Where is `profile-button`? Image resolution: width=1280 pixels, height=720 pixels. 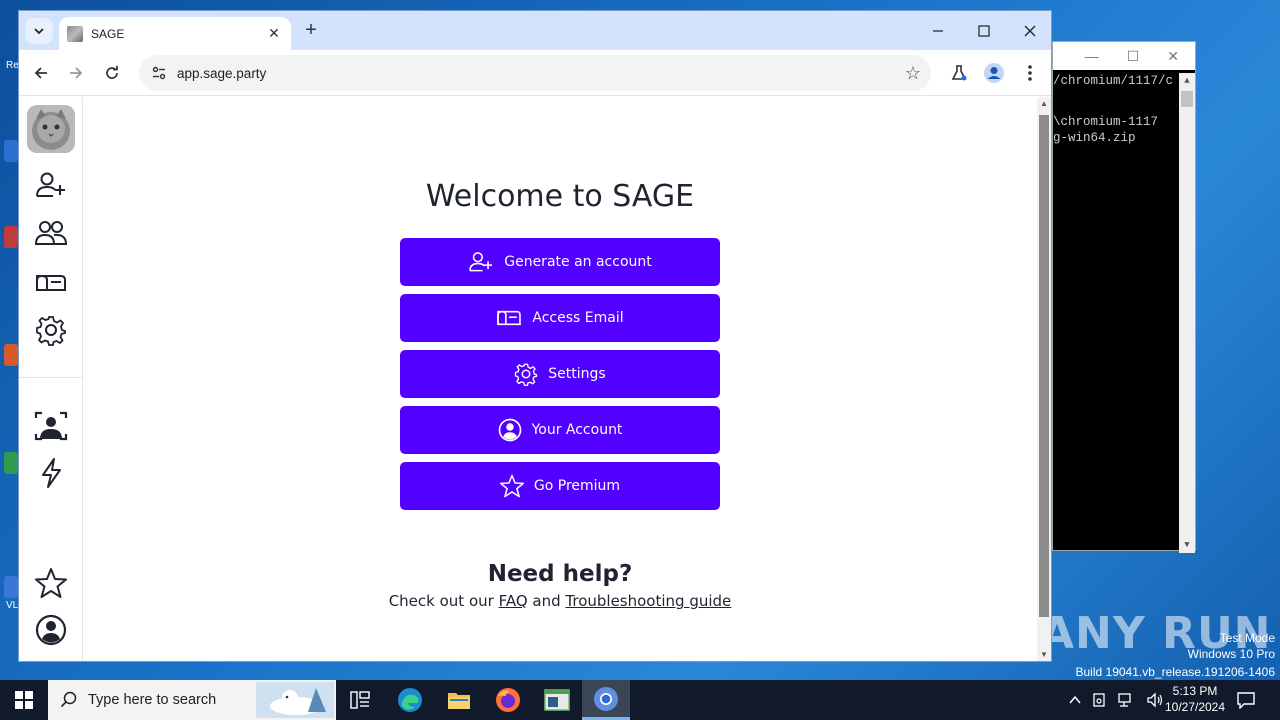 profile-button is located at coordinates (994, 73).